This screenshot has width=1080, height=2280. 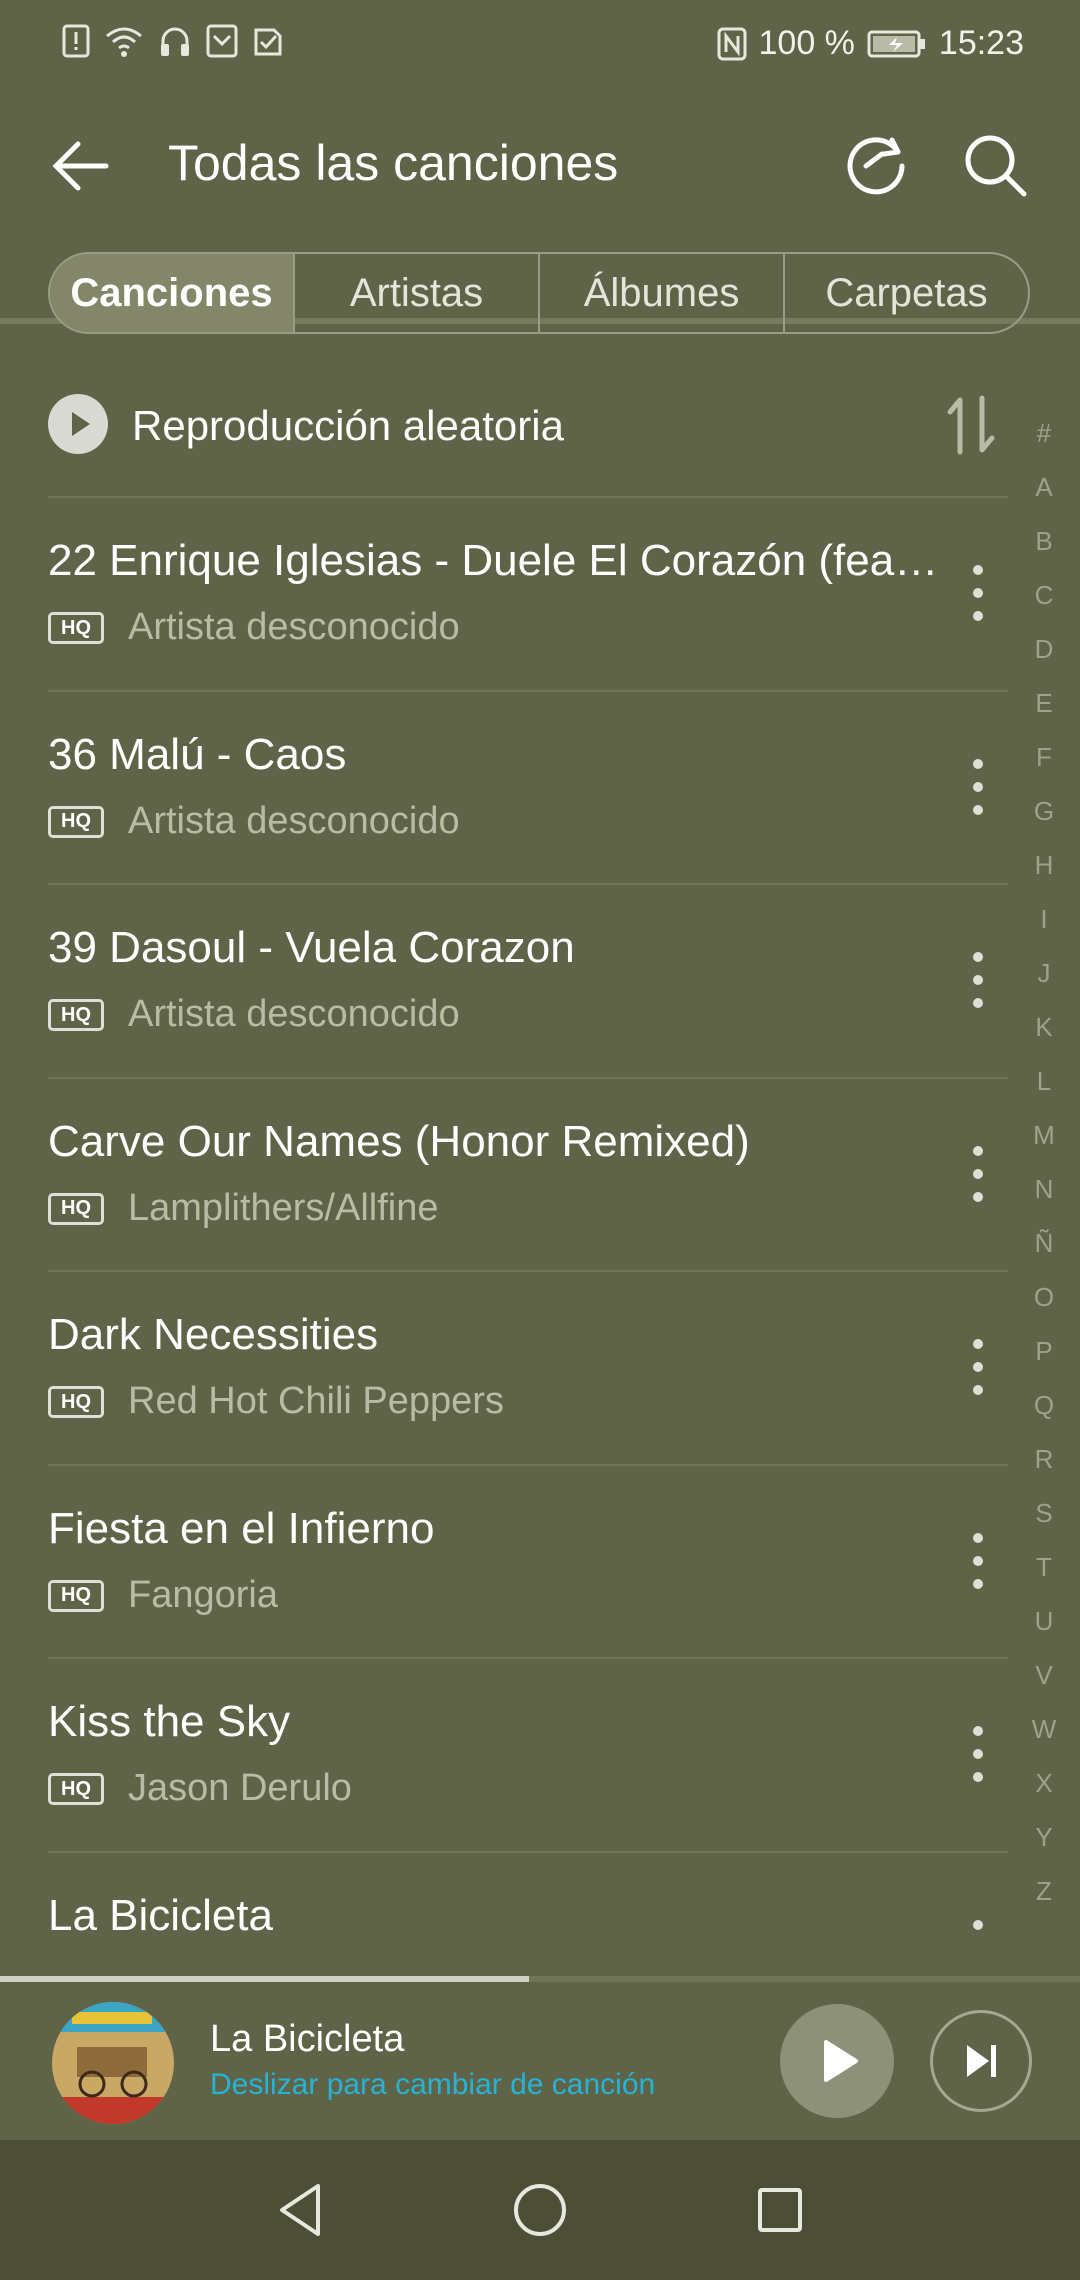 I want to click on index-letter: U, so click(x=1044, y=1621).